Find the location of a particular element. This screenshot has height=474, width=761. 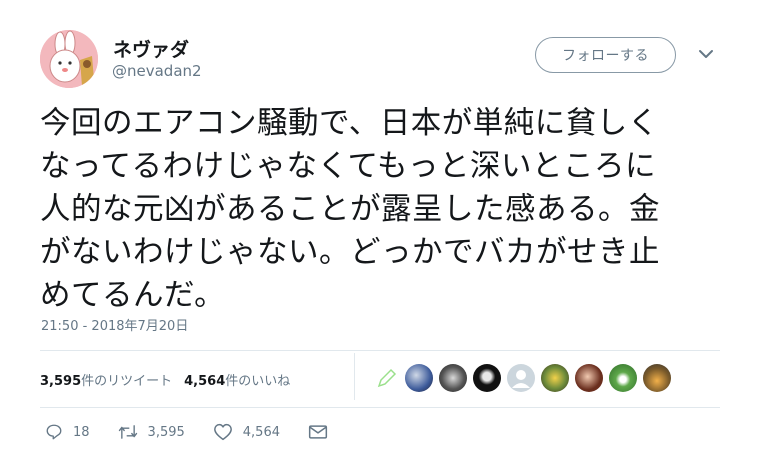

tweet-timestamp: 21:50 - 2018年7月20日 is located at coordinates (114, 324).